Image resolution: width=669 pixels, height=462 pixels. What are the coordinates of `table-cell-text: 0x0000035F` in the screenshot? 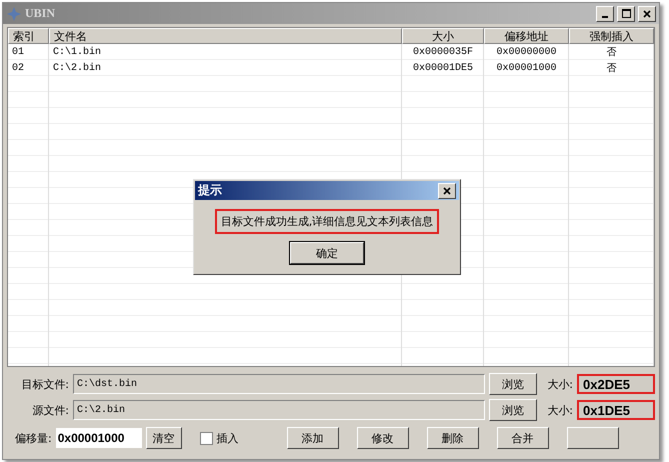 It's located at (443, 53).